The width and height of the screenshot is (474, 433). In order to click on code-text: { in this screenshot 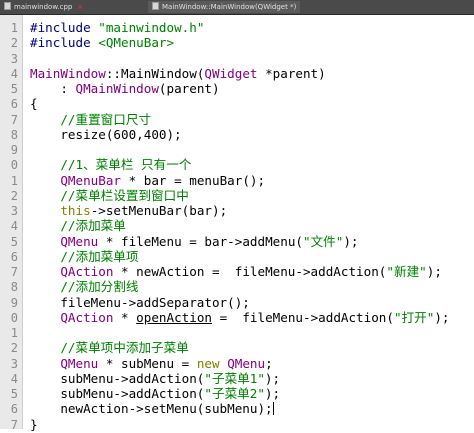, I will do `click(34, 104)`.